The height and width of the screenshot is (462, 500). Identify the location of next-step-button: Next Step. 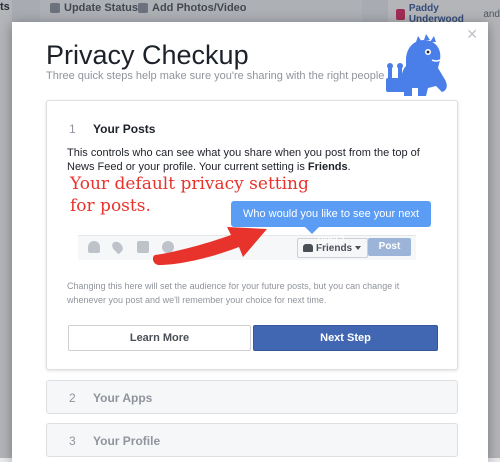
(345, 338).